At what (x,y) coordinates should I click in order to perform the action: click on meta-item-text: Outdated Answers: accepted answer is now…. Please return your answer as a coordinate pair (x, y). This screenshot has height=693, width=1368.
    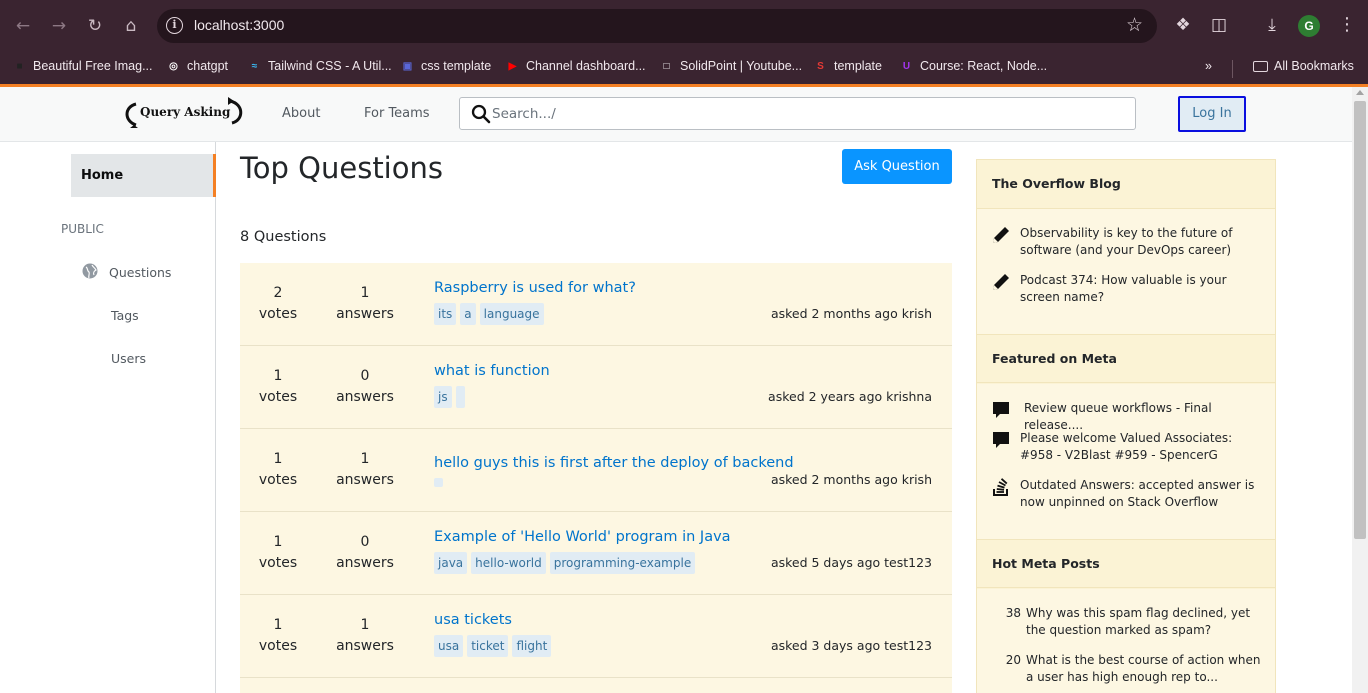
    Looking at the image, I should click on (1143, 494).